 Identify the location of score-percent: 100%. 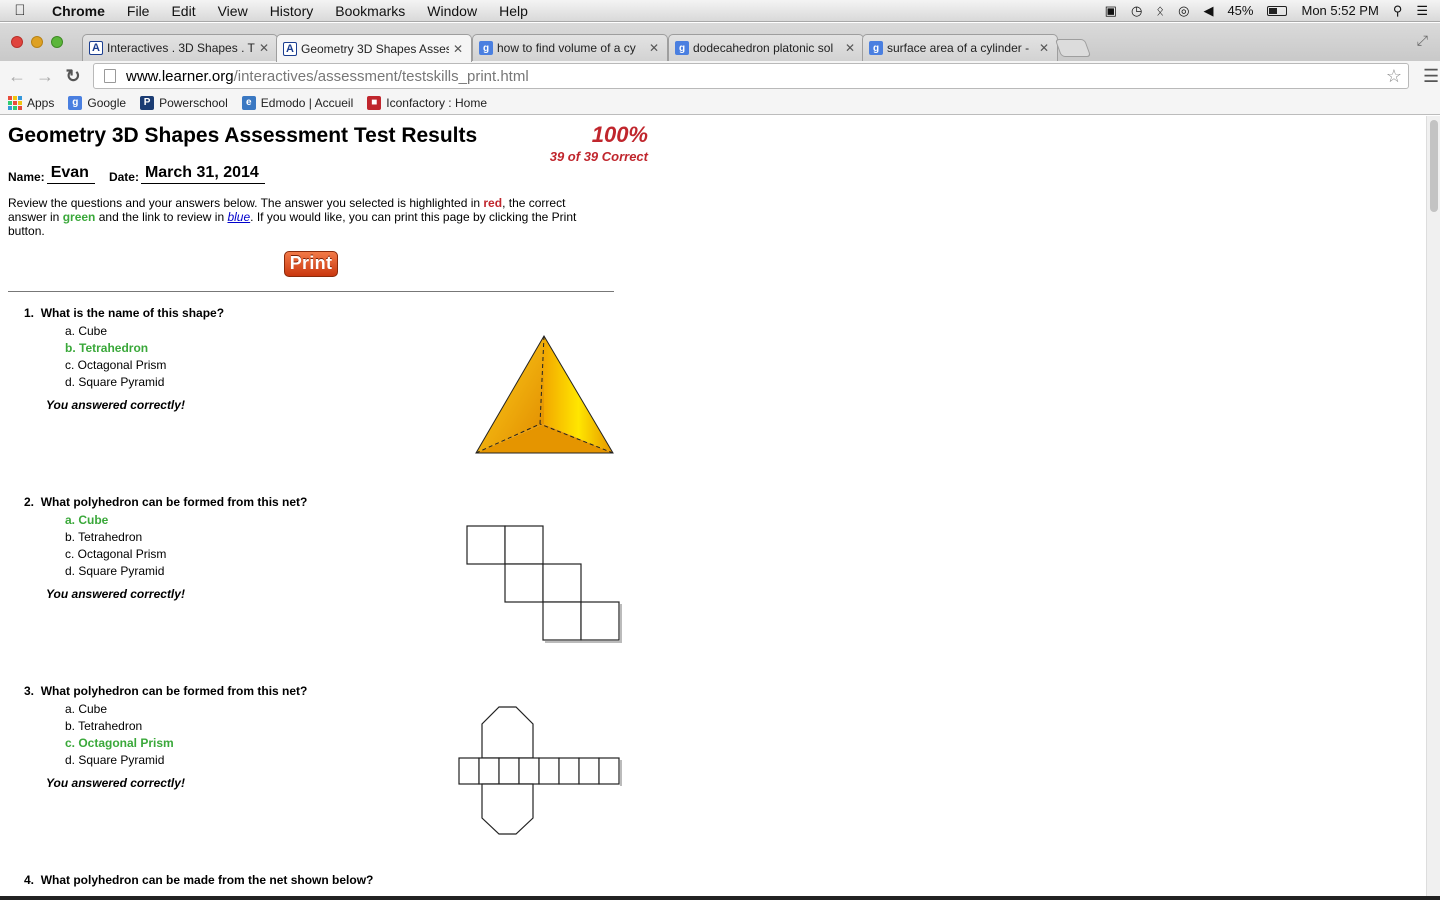
(619, 134).